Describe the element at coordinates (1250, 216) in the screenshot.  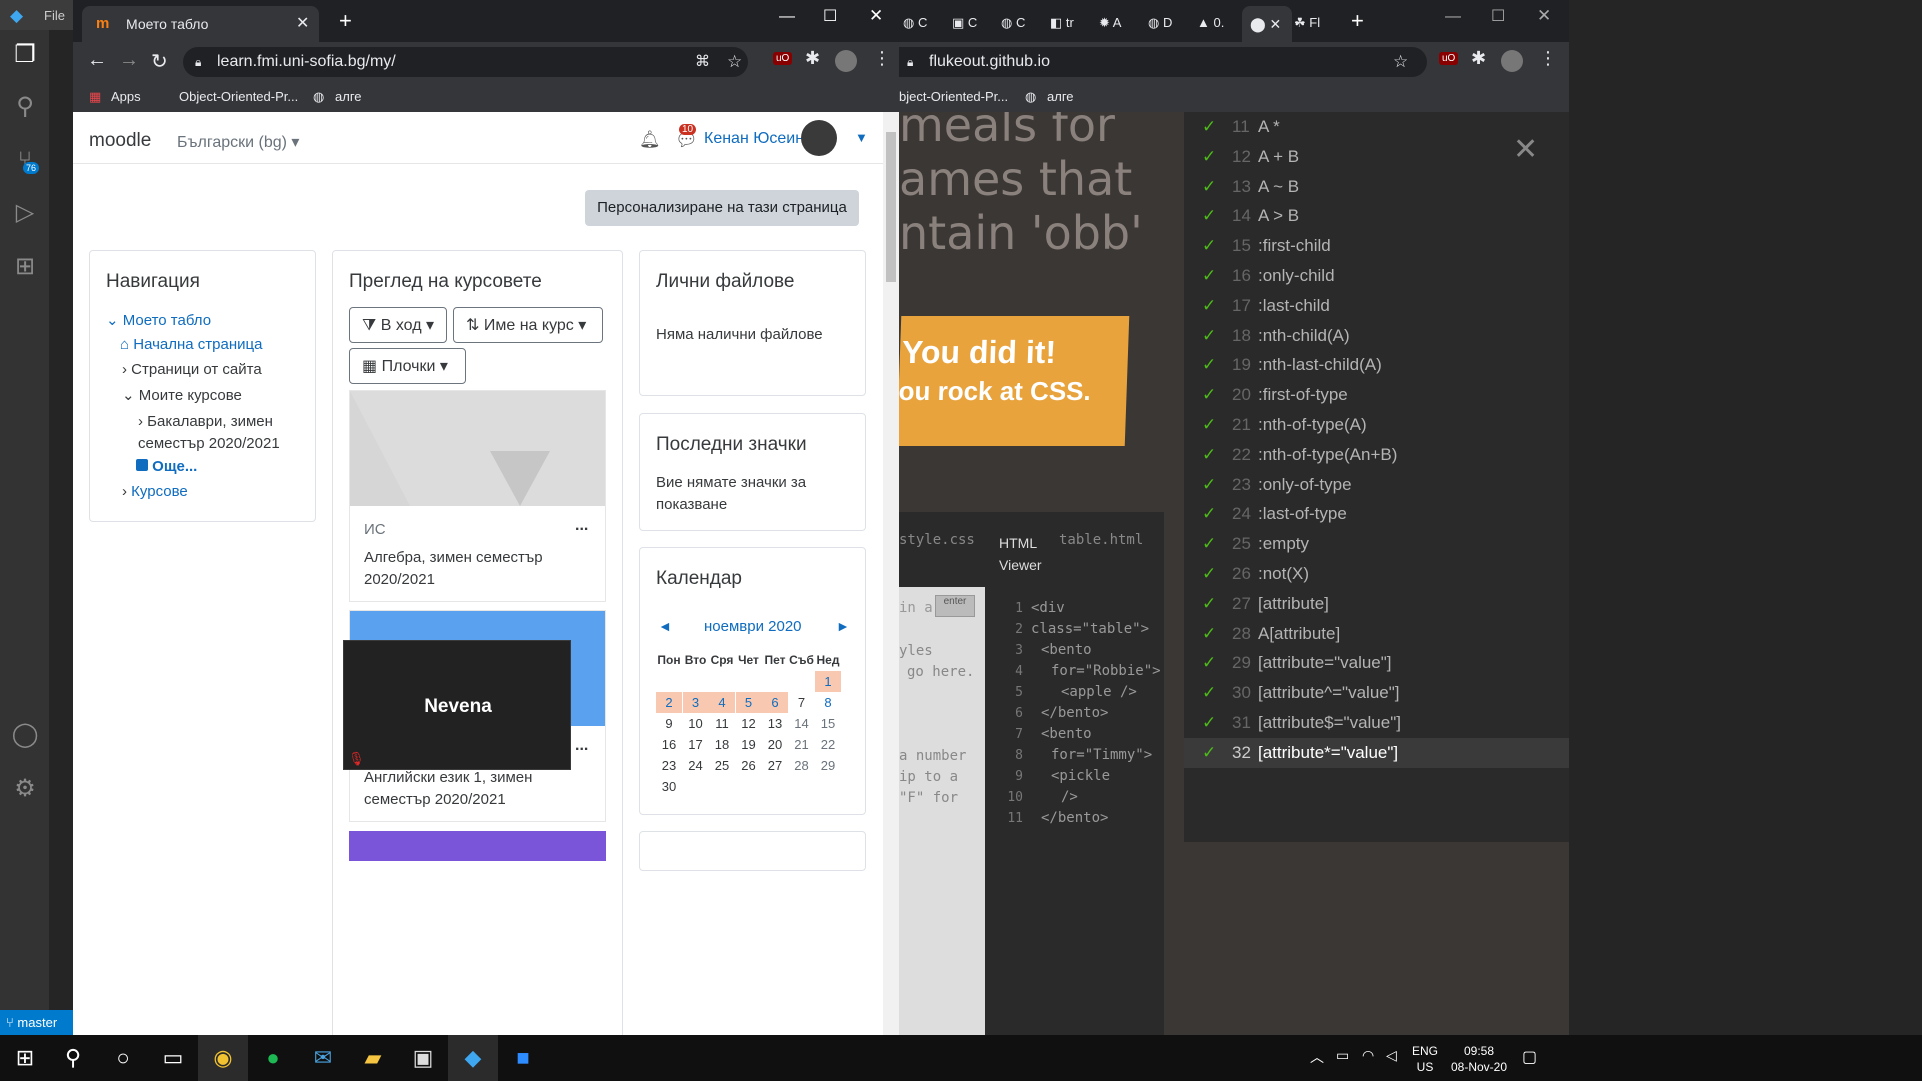
I see `level-item: ✓ 14 A > B` at that location.